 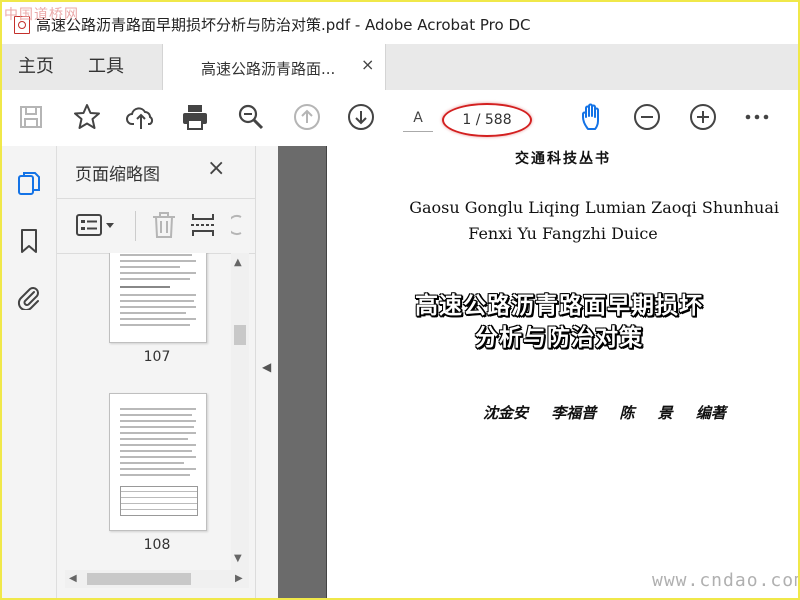 I want to click on print-icon, so click(x=195, y=117).